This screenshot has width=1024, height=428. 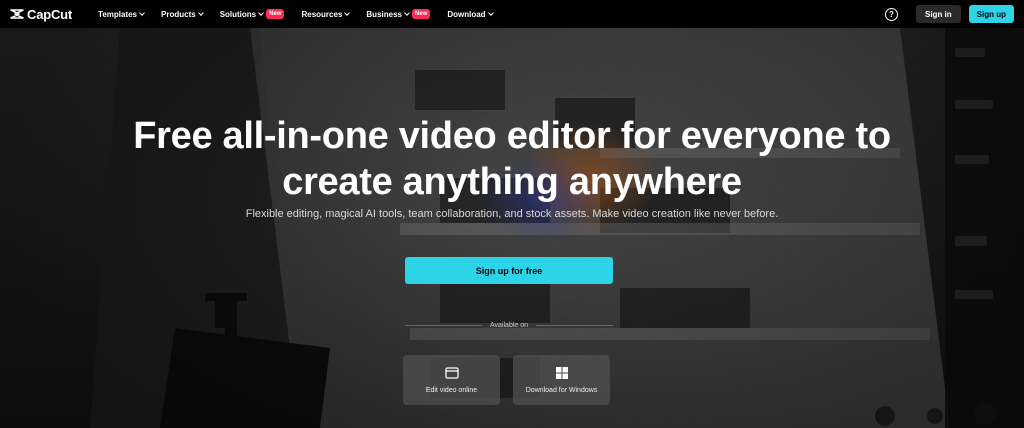 What do you see at coordinates (561, 390) in the screenshot?
I see `download-windows-label: Download for Windows` at bounding box center [561, 390].